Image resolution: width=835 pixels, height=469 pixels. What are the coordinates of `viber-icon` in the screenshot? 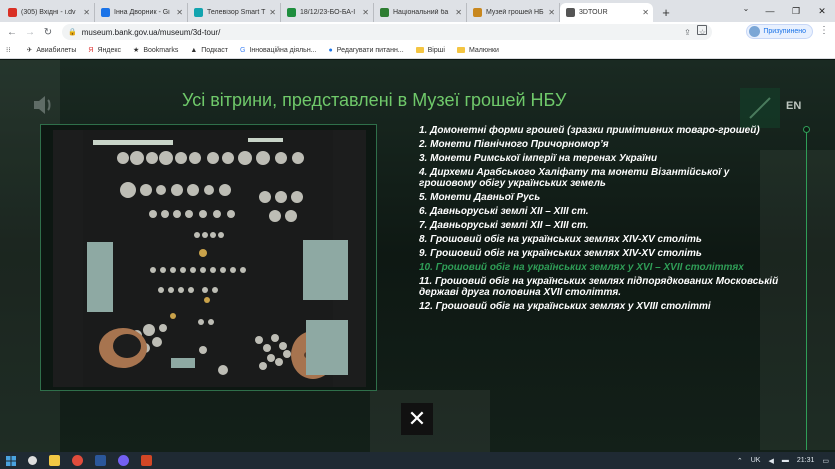 It's located at (123, 460).